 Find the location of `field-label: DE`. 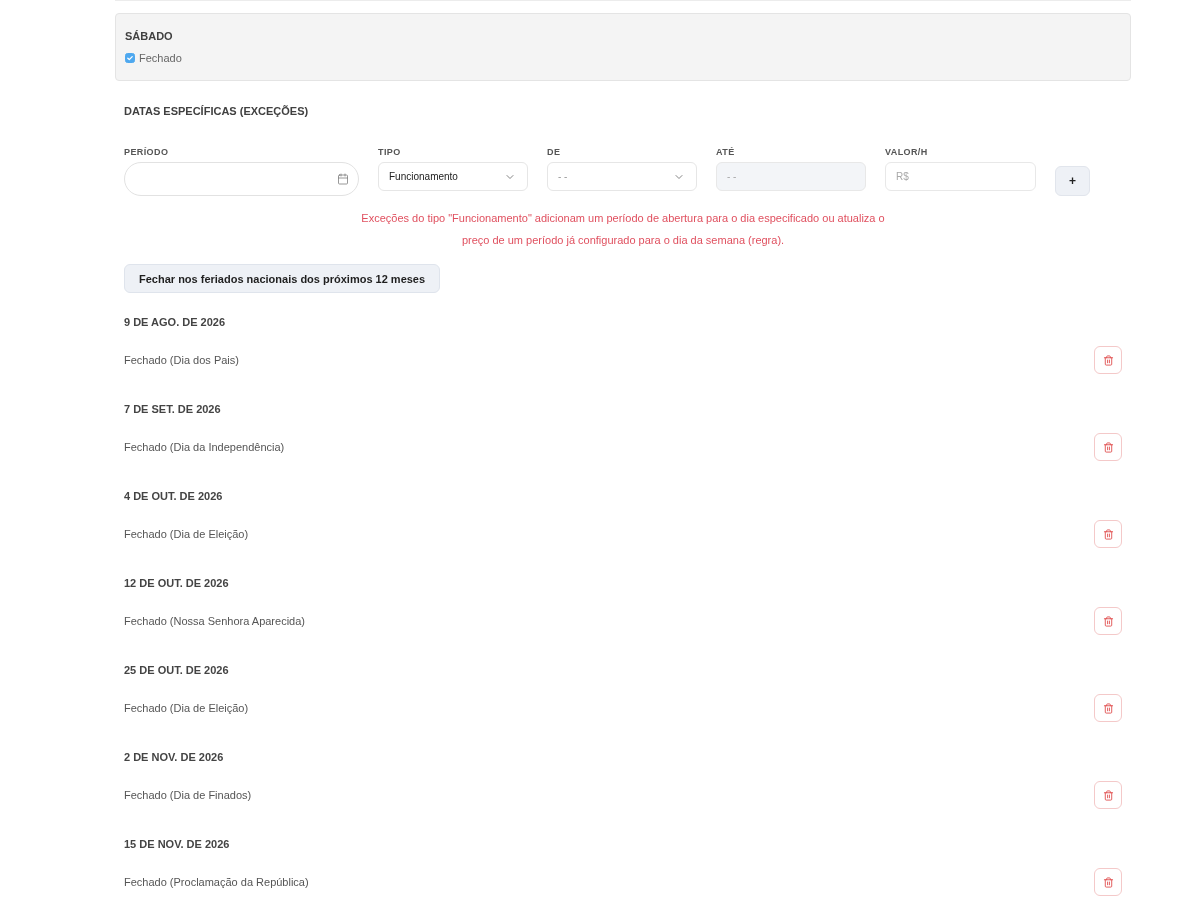

field-label: DE is located at coordinates (554, 152).